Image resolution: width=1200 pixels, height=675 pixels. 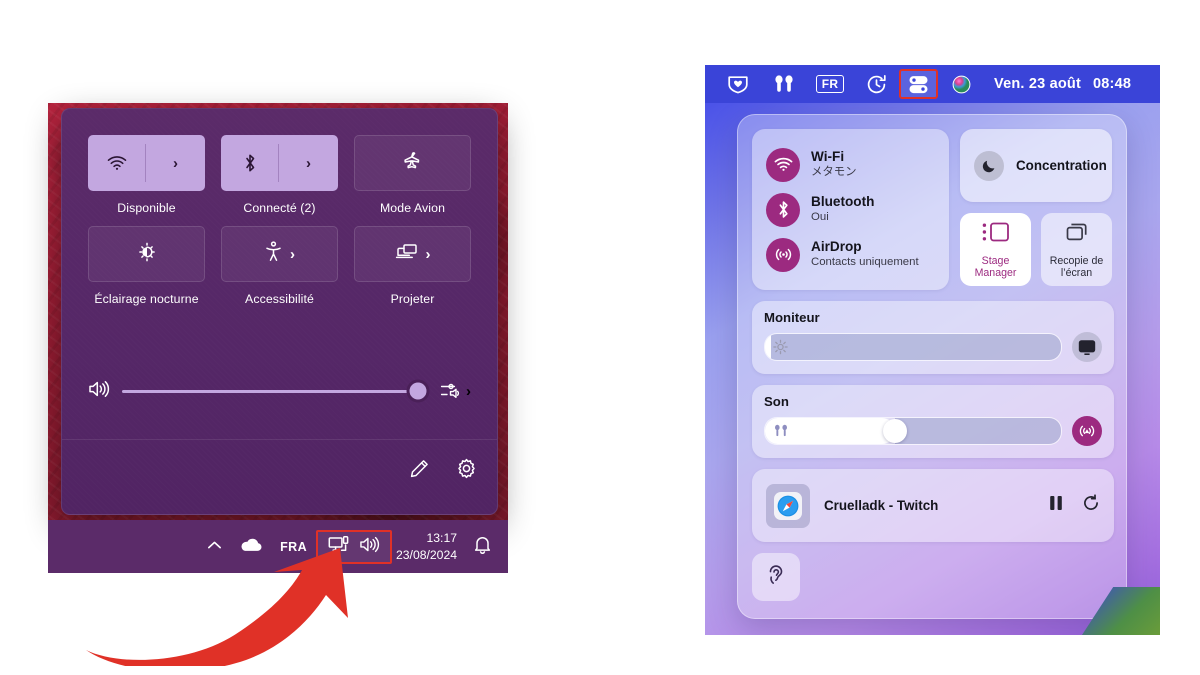 I want to click on airdrop-title: AirDrop, so click(x=836, y=247).